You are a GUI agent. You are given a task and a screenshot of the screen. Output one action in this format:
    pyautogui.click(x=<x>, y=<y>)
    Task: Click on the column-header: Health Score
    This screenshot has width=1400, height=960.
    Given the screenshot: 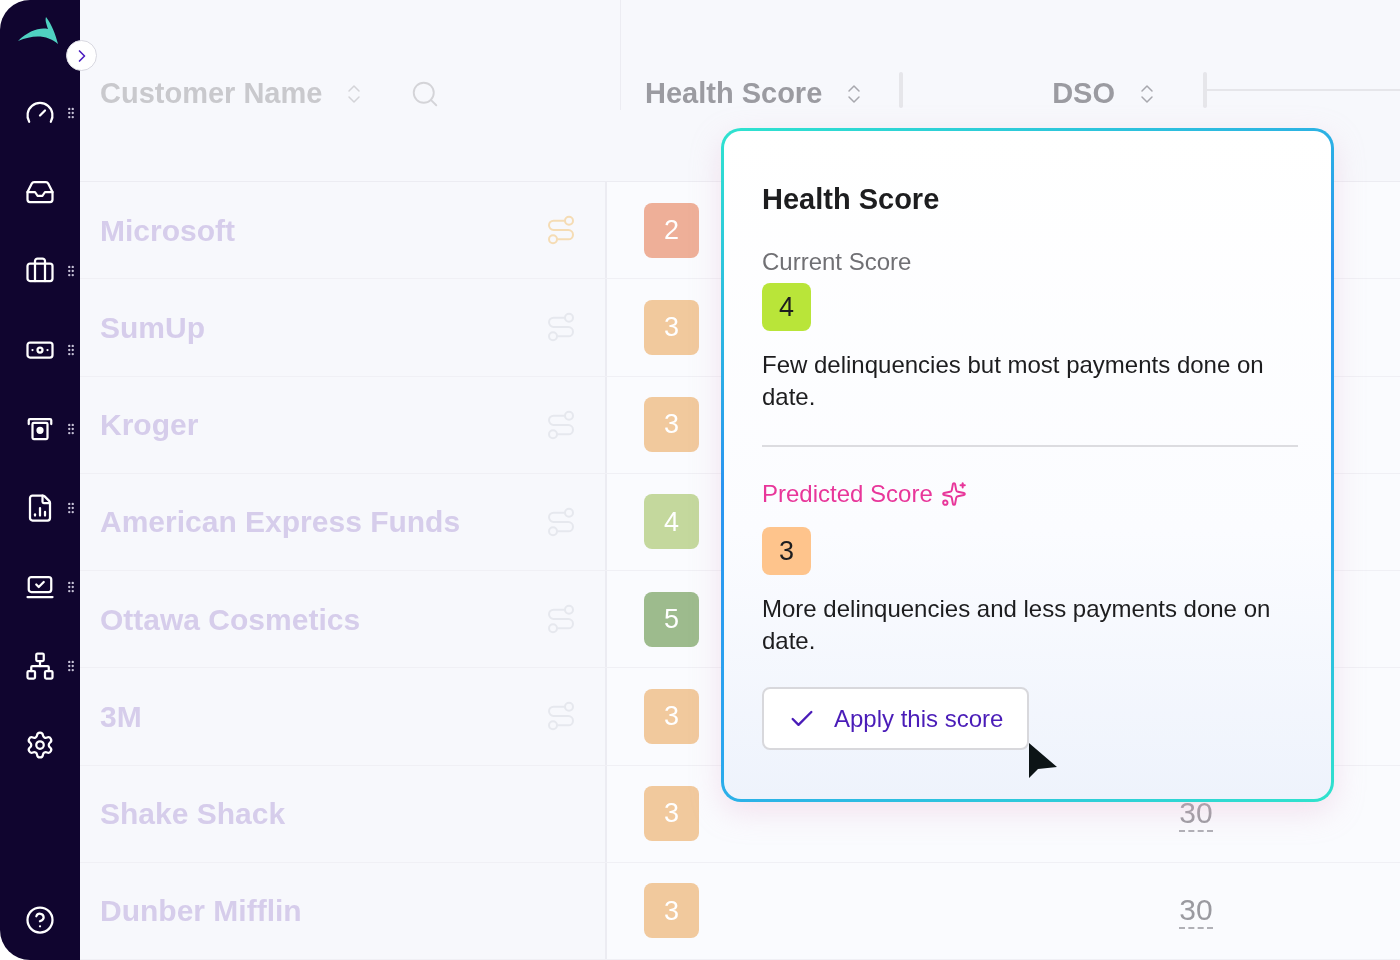 What is the action you would take?
    pyautogui.click(x=734, y=94)
    